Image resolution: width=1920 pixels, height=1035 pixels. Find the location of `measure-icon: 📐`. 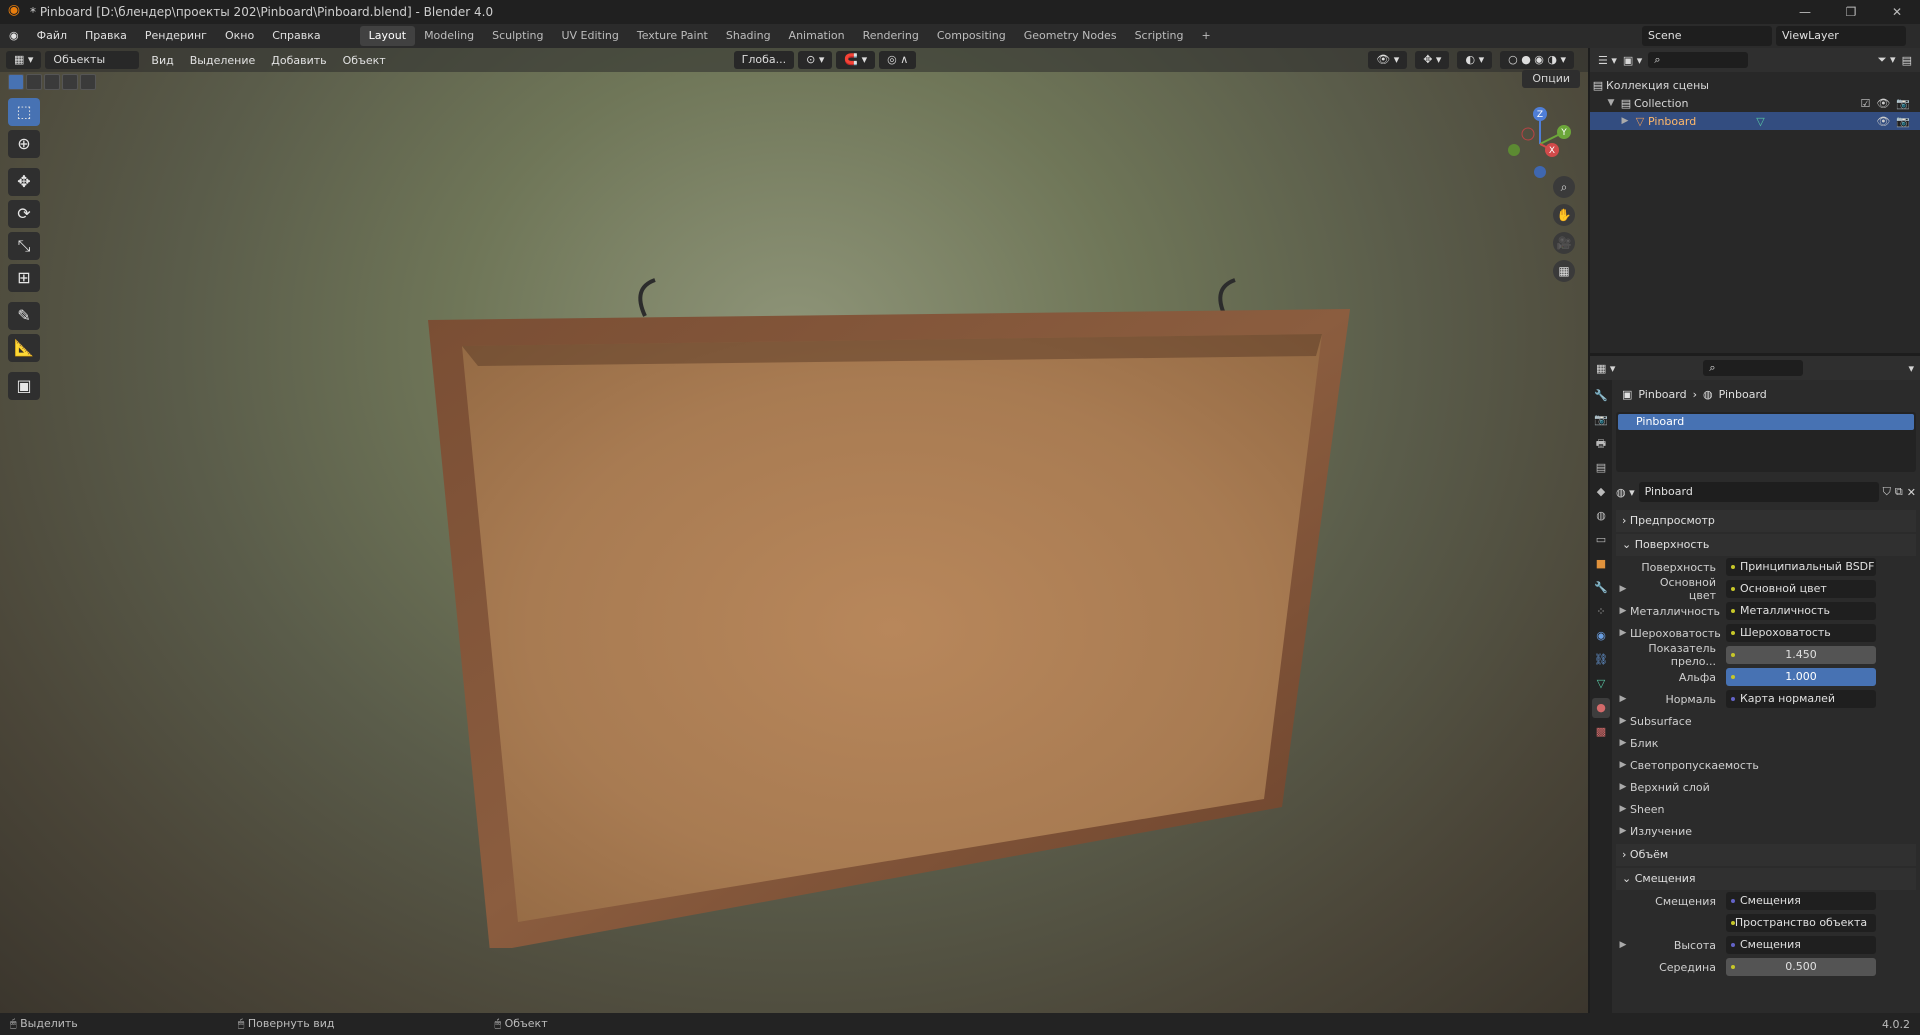

measure-icon: 📐 is located at coordinates (24, 348).